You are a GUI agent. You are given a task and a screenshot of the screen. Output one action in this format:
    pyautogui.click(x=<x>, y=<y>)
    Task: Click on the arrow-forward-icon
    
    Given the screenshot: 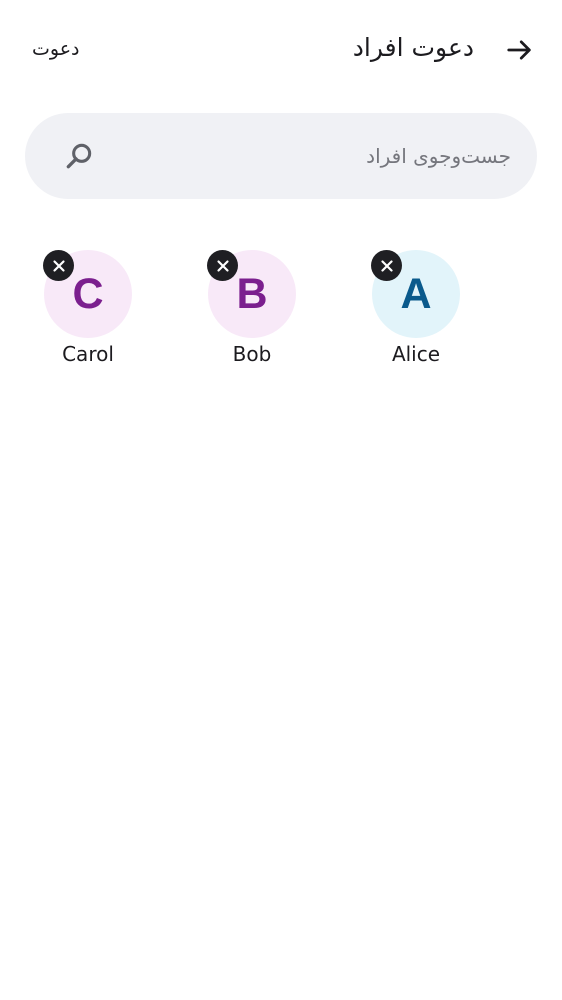 What is the action you would take?
    pyautogui.click(x=519, y=50)
    